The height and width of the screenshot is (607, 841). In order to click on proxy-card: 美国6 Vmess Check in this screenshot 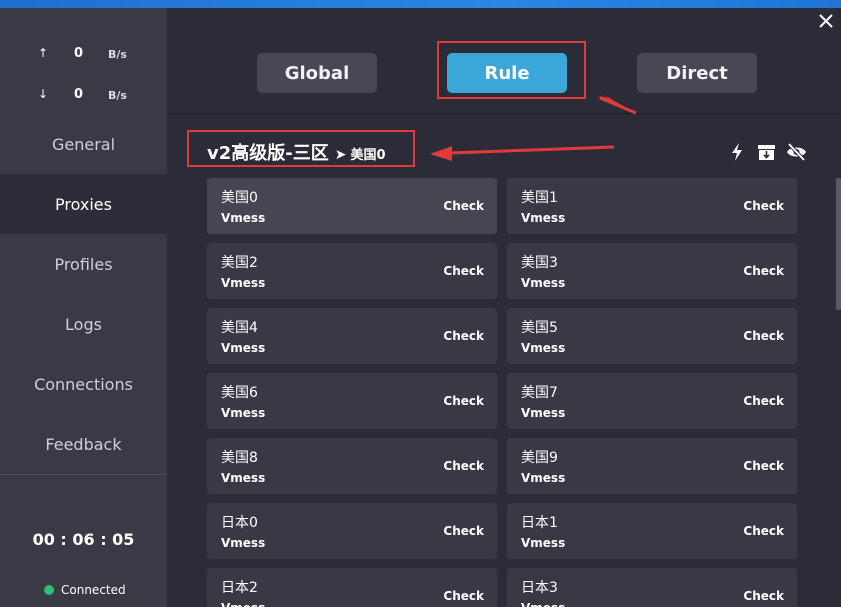, I will do `click(352, 401)`.